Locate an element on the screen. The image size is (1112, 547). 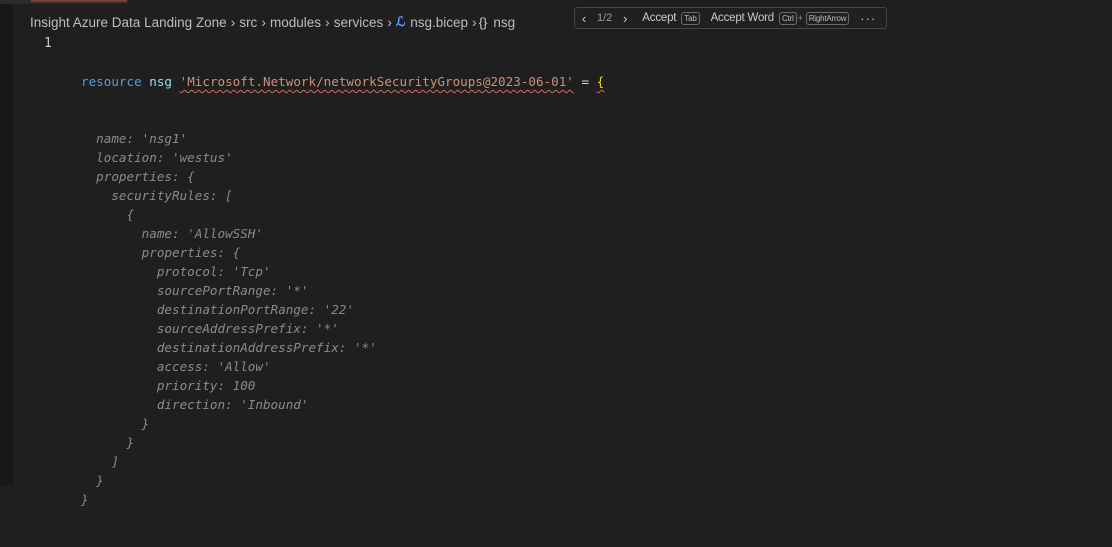
ghost-text-line: protocol: 'Tcp' is located at coordinates (176, 271).